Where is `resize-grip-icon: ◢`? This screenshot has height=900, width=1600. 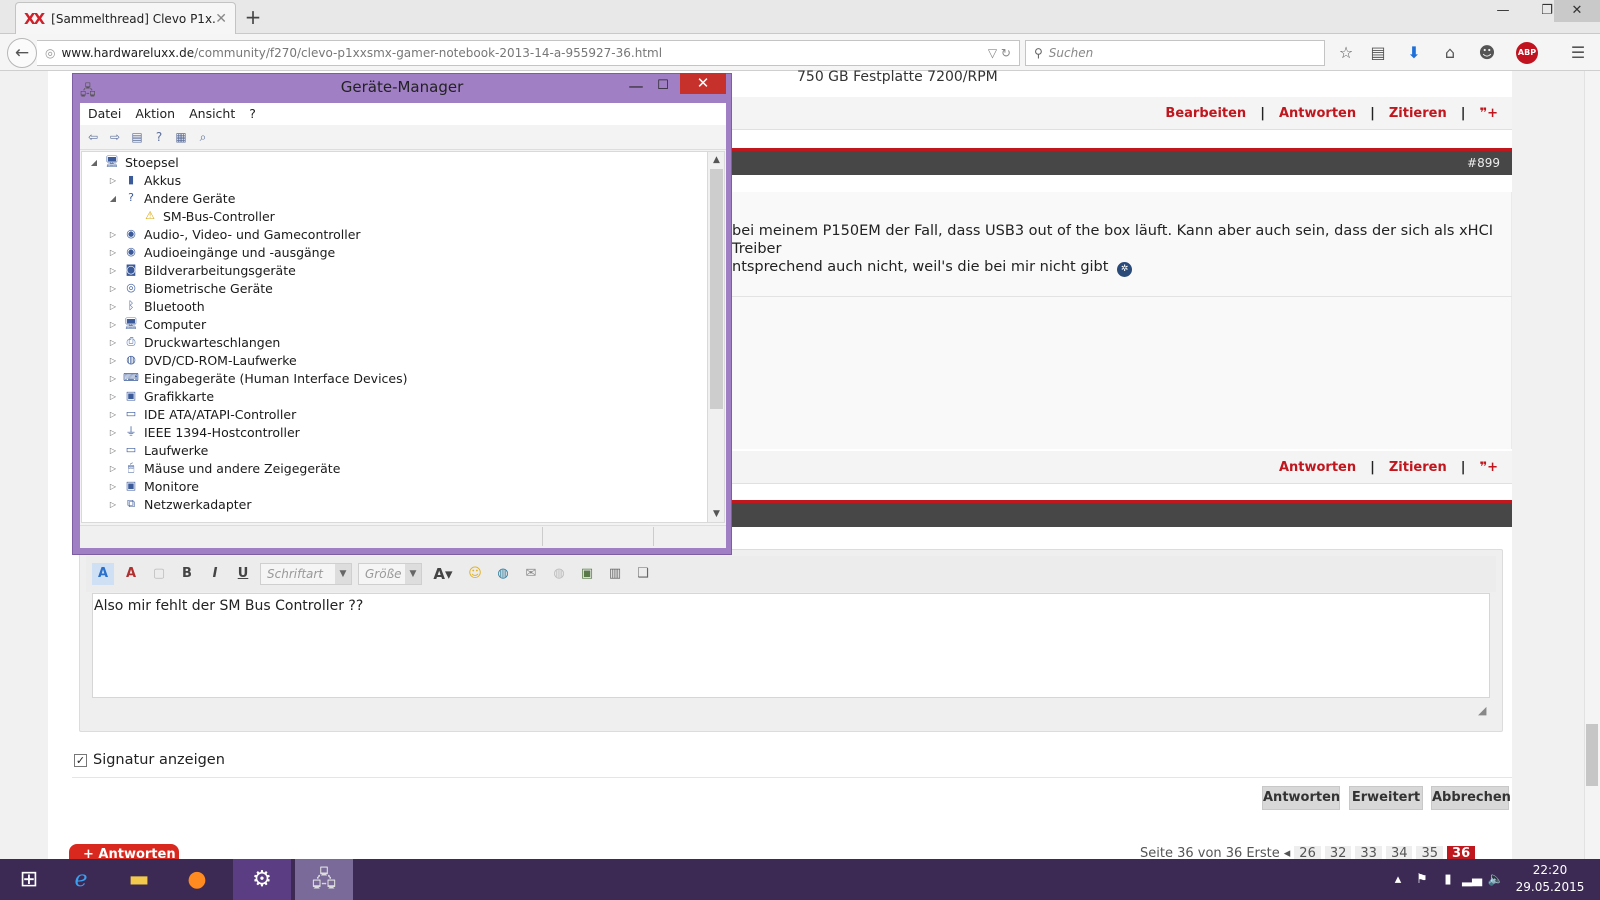 resize-grip-icon: ◢ is located at coordinates (1485, 711).